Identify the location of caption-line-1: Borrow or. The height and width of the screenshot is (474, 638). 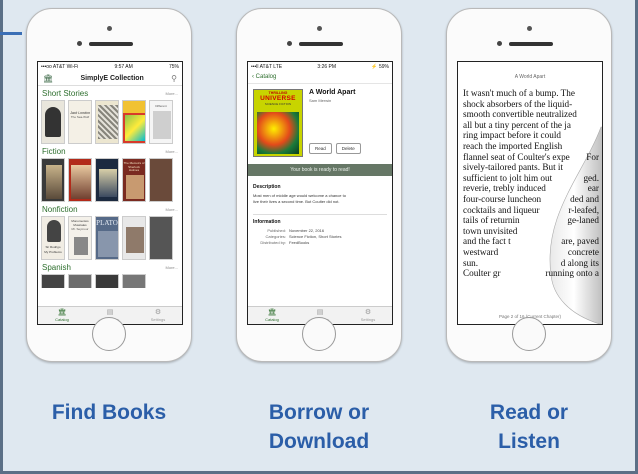
(319, 412).